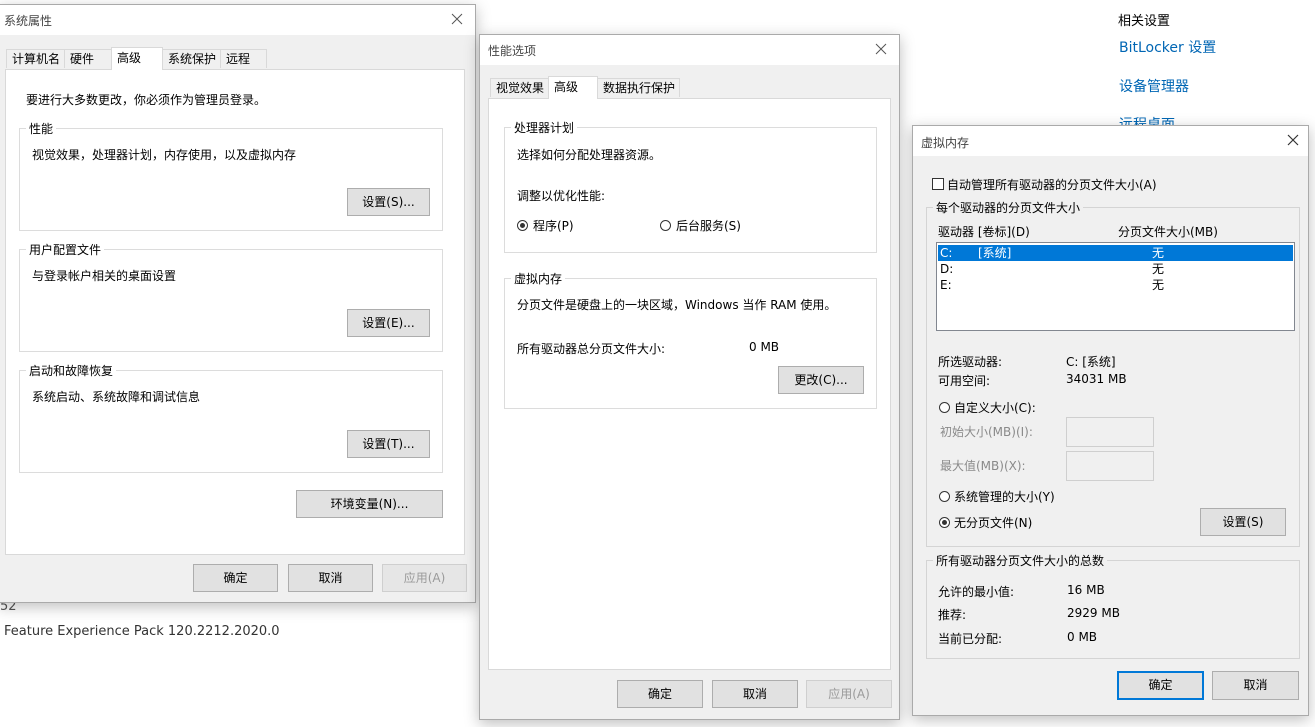 This screenshot has width=1315, height=727. I want to click on window-title: 虚拟内存, so click(945, 143).